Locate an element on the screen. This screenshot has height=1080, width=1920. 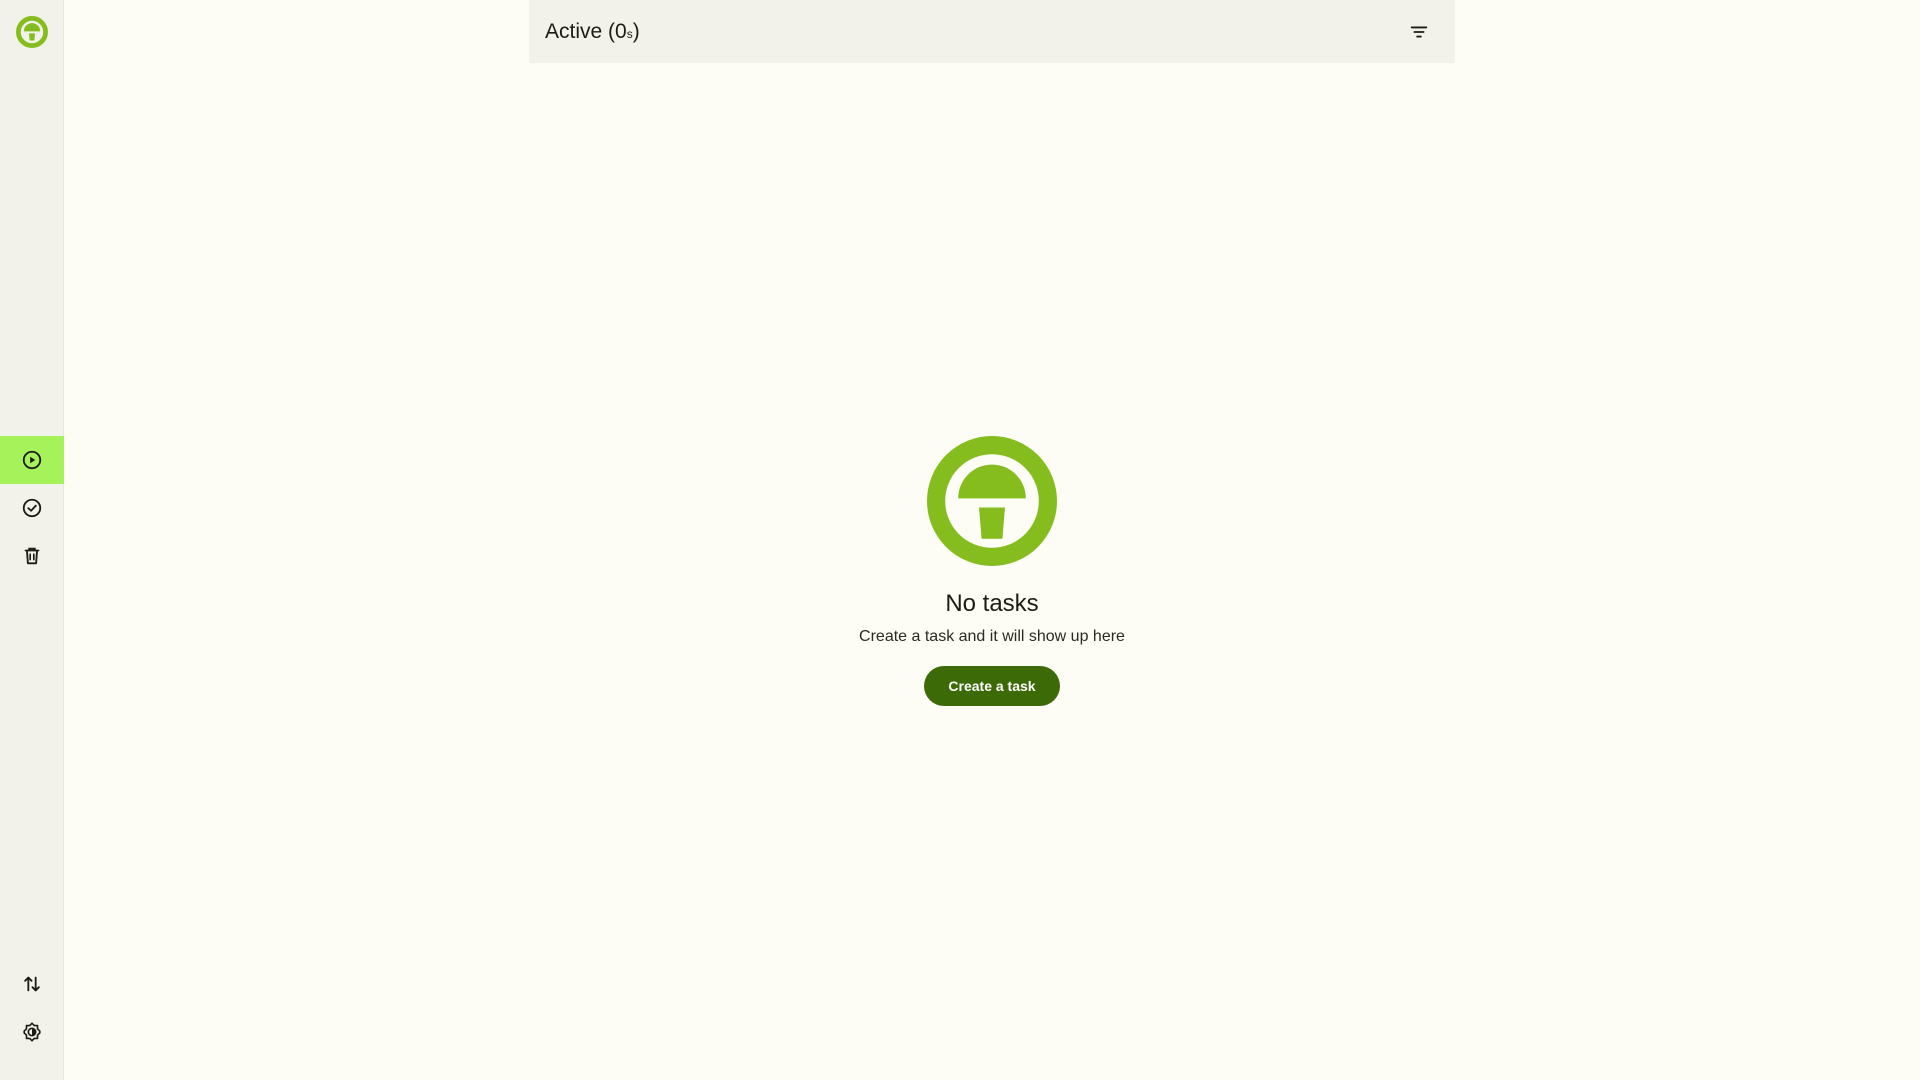
empty-state-logo-icon is located at coordinates (992, 501).